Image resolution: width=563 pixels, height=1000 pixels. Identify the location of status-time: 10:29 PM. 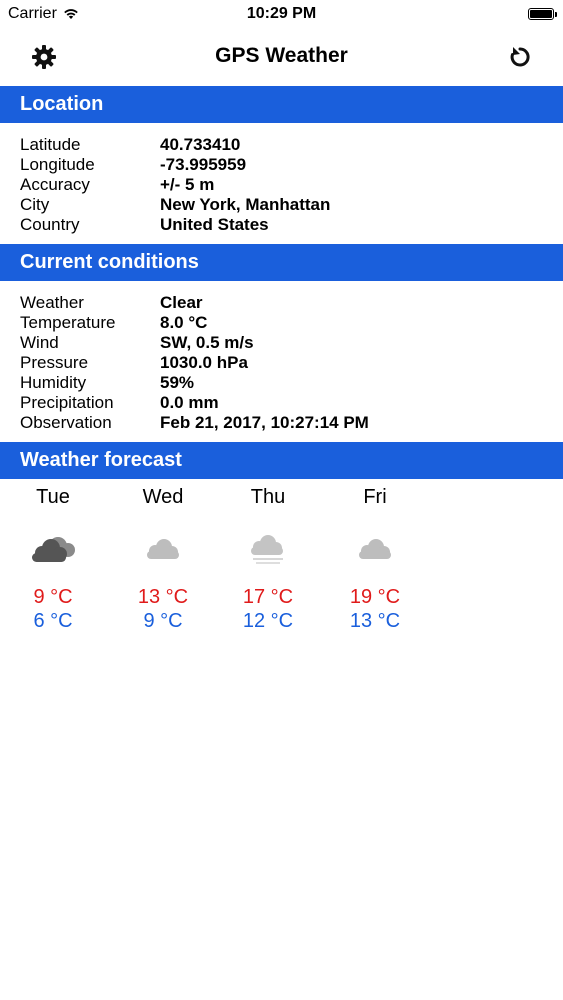
(281, 13).